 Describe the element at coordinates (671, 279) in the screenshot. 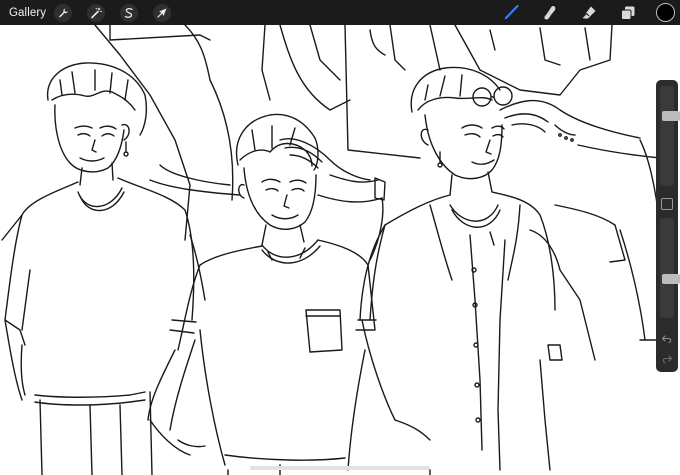

I see `opacity-thumb` at that location.